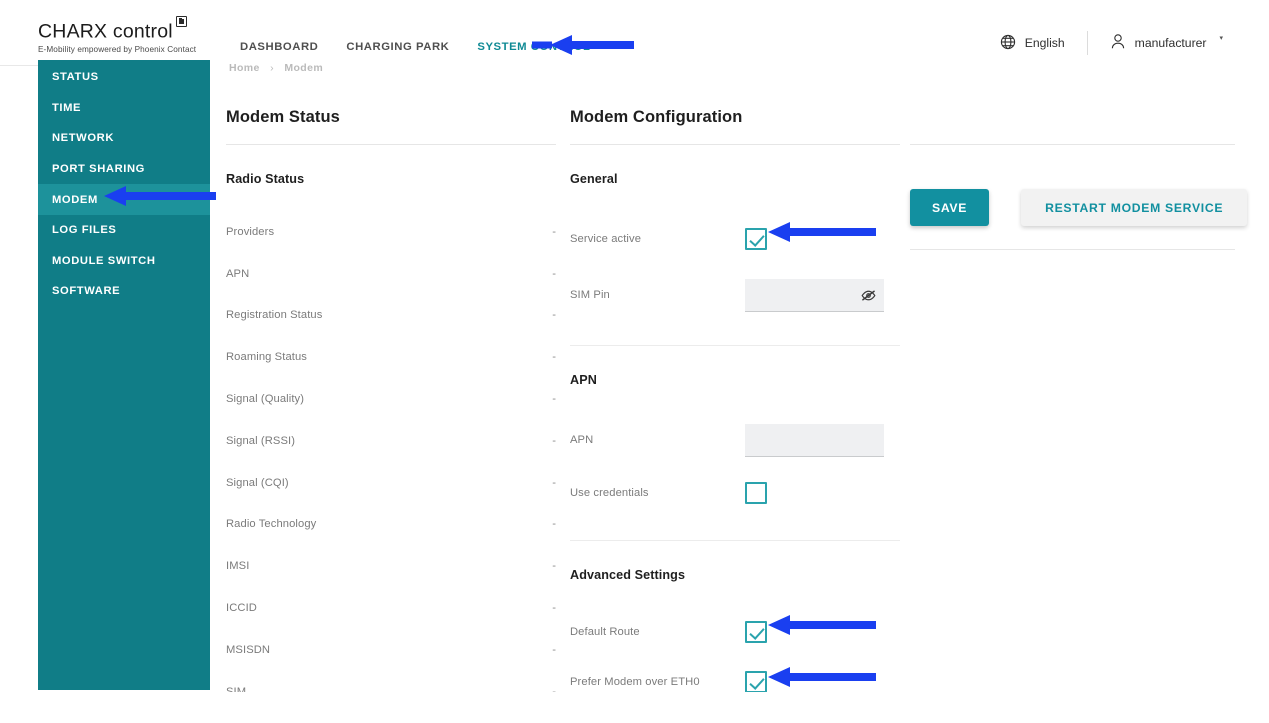 The image size is (1269, 723). Describe the element at coordinates (950, 207) in the screenshot. I see `save-button: SAVE` at that location.